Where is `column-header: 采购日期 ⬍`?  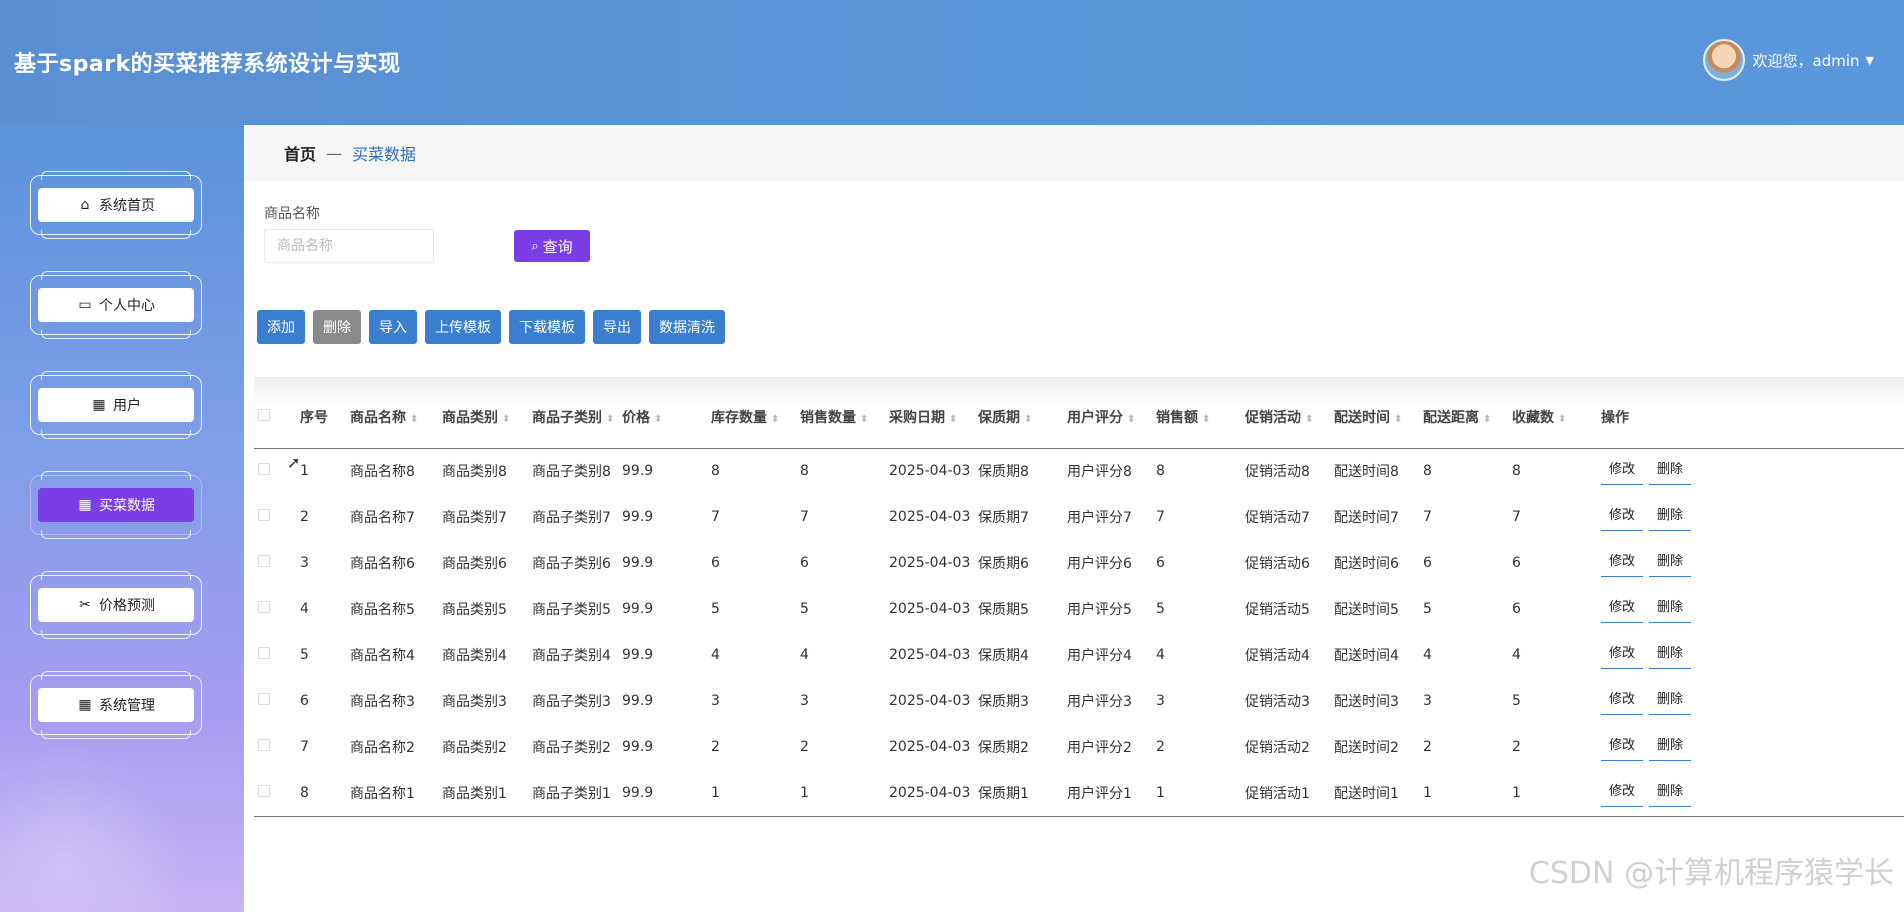 column-header: 采购日期 ⬍ is located at coordinates (933, 418).